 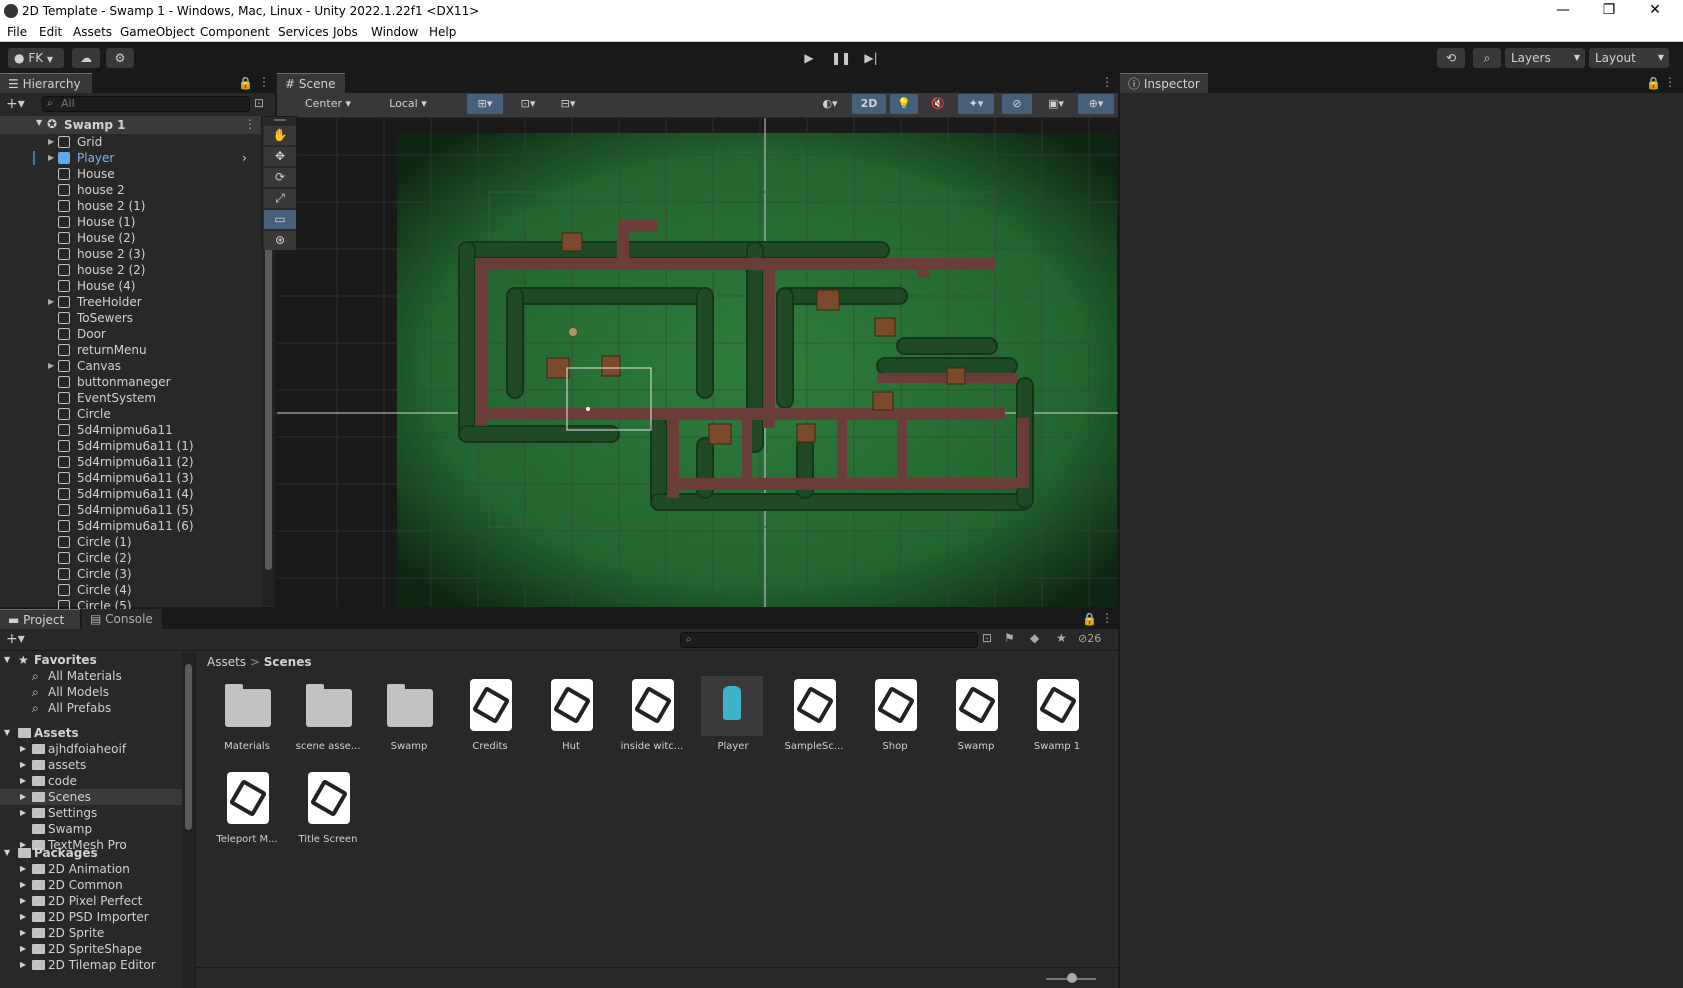 I want to click on audio-icon: 🔇, so click(x=938, y=104).